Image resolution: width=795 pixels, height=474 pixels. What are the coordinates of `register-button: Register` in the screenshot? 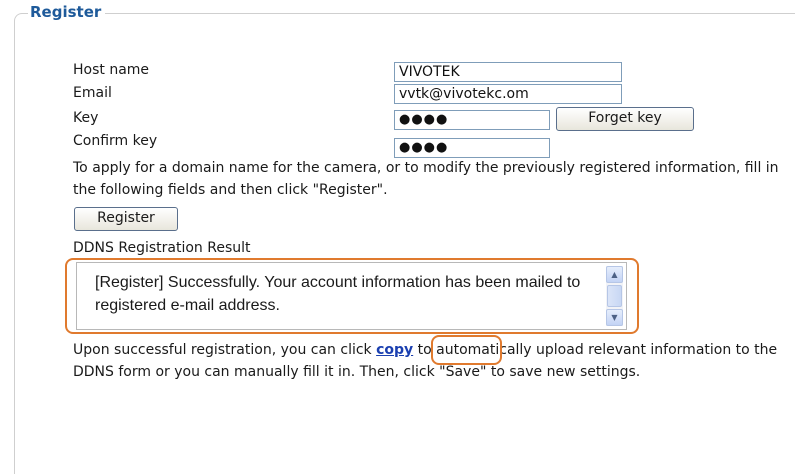 It's located at (126, 219).